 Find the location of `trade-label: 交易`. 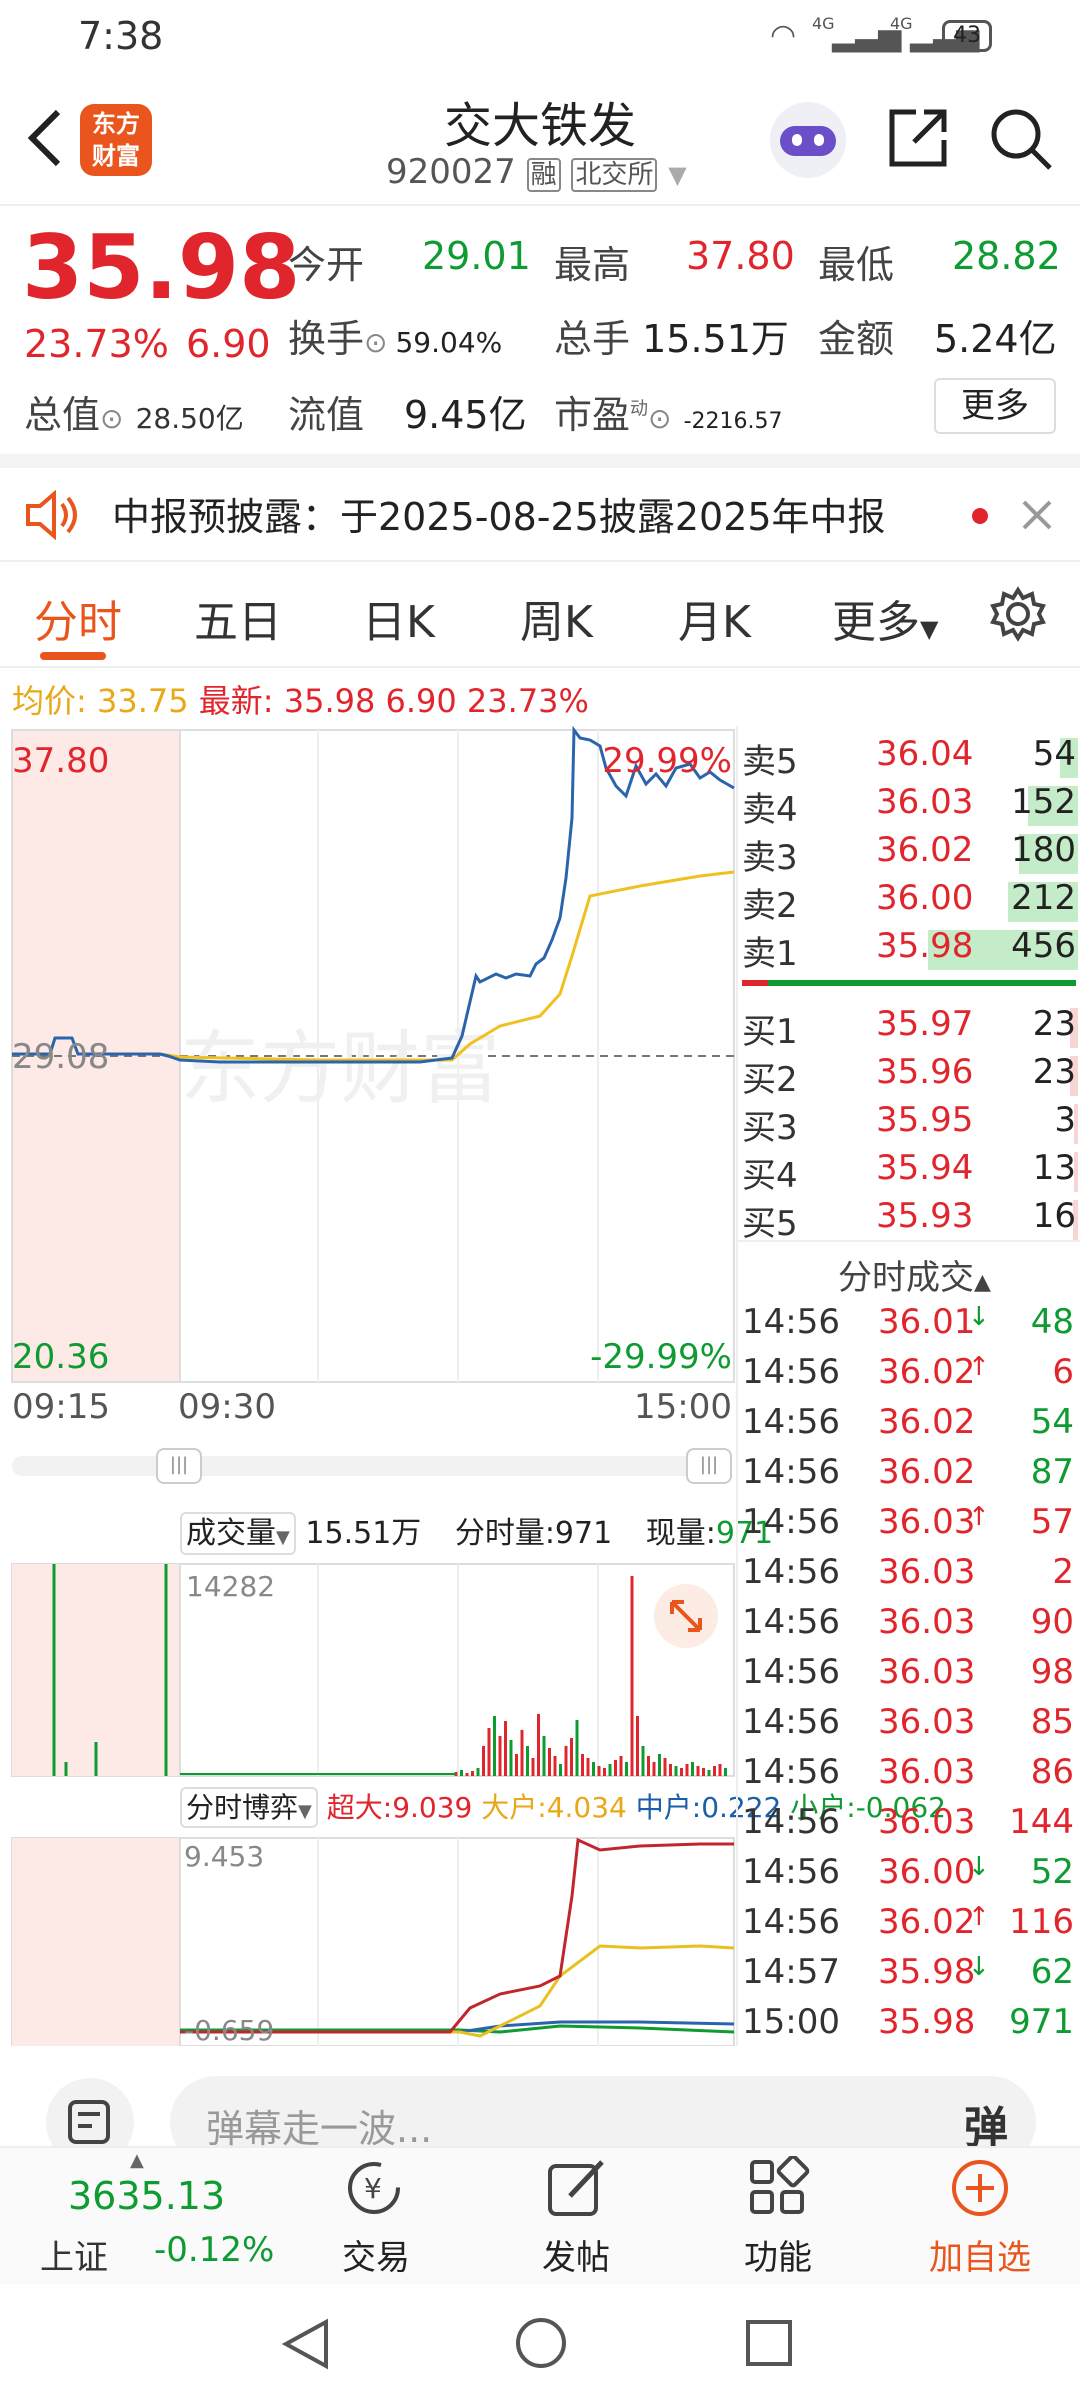

trade-label: 交易 is located at coordinates (376, 2254).